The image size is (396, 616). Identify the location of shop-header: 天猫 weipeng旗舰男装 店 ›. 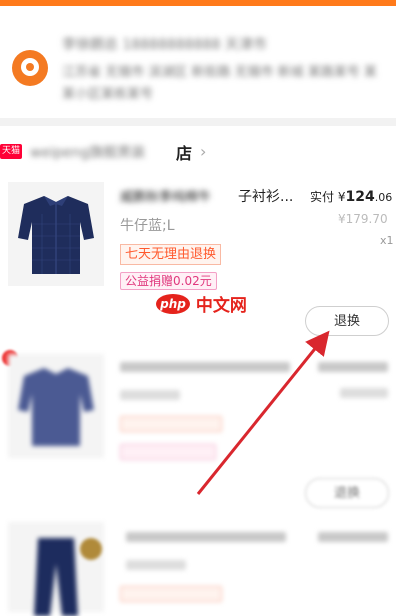
(198, 153).